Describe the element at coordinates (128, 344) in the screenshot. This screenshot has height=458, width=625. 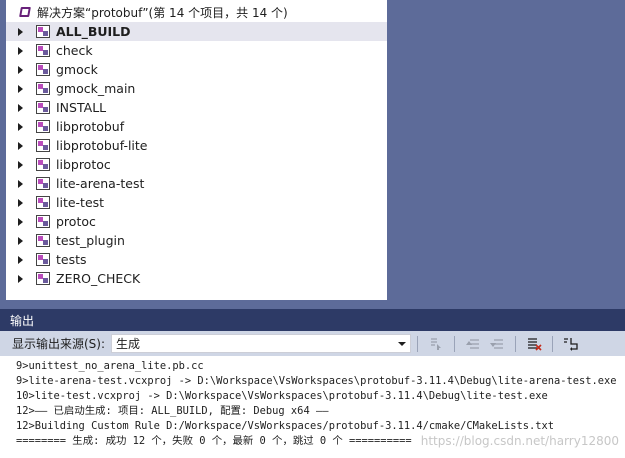
I see `output-source-value: 生成` at that location.